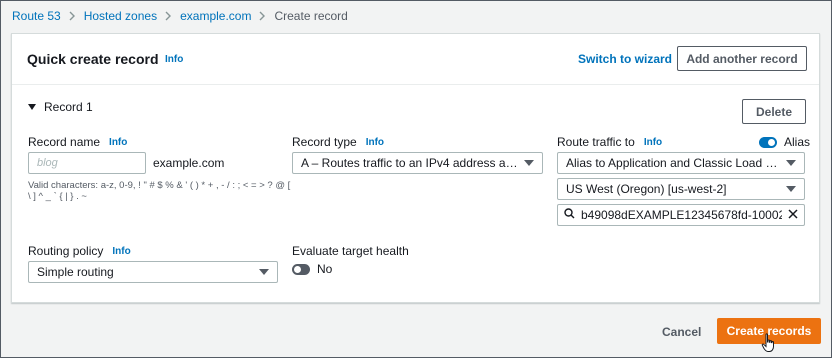 The height and width of the screenshot is (358, 832). Describe the element at coordinates (153, 272) in the screenshot. I see `routing-policy-select: Simple routing` at that location.